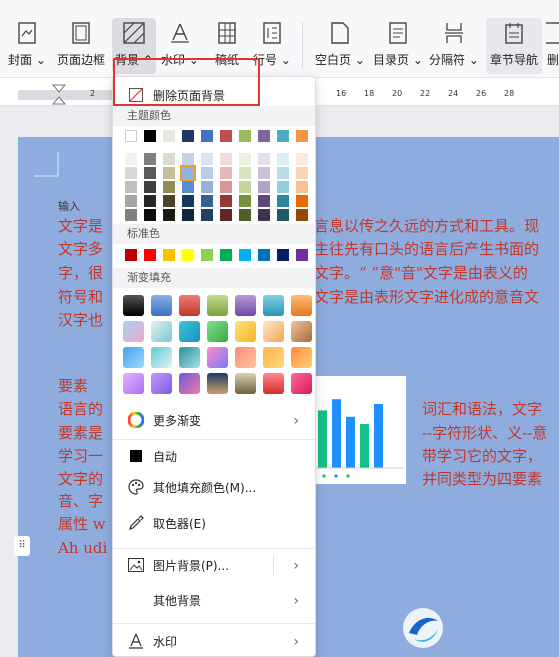 Image resolution: width=559 pixels, height=657 pixels. Describe the element at coordinates (482, 409) in the screenshot. I see `doc-text-line: 词汇和语法，文字` at that location.